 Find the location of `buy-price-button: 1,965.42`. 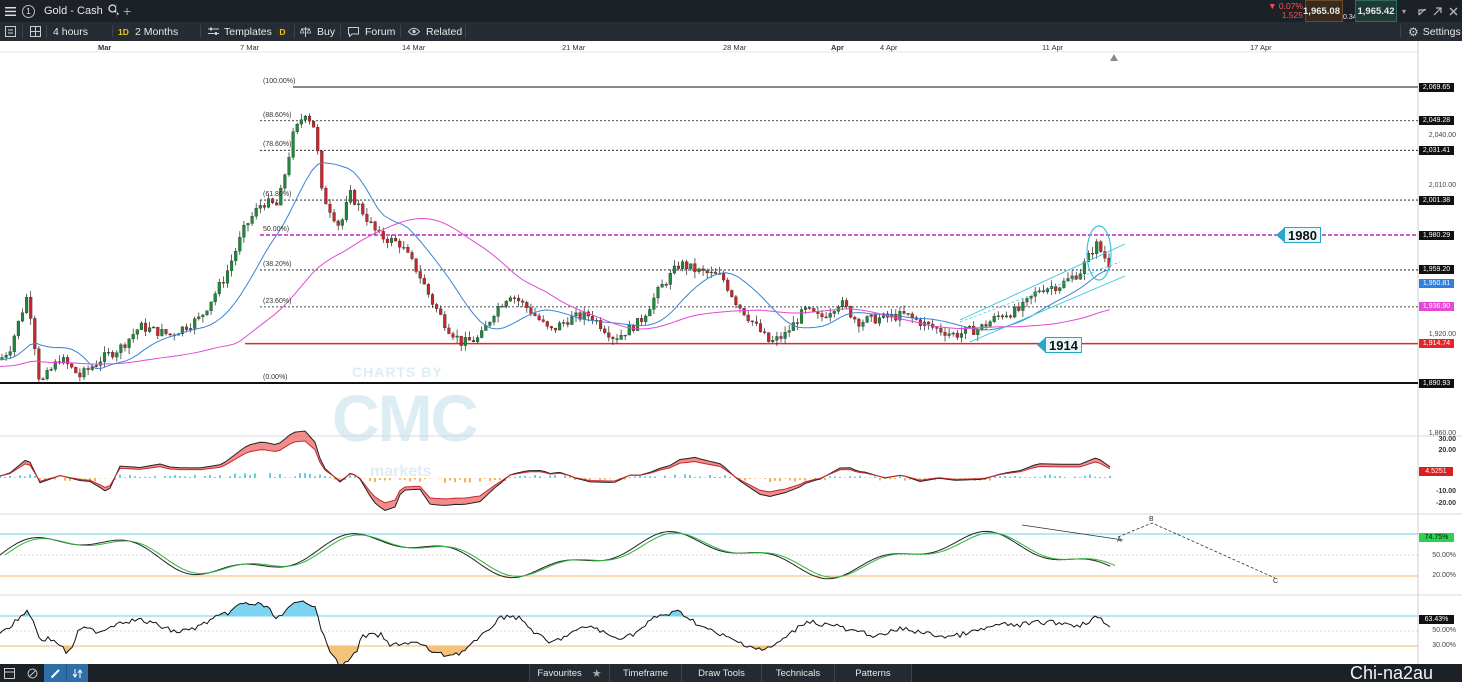

buy-price-button: 1,965.42 is located at coordinates (1376, 11).